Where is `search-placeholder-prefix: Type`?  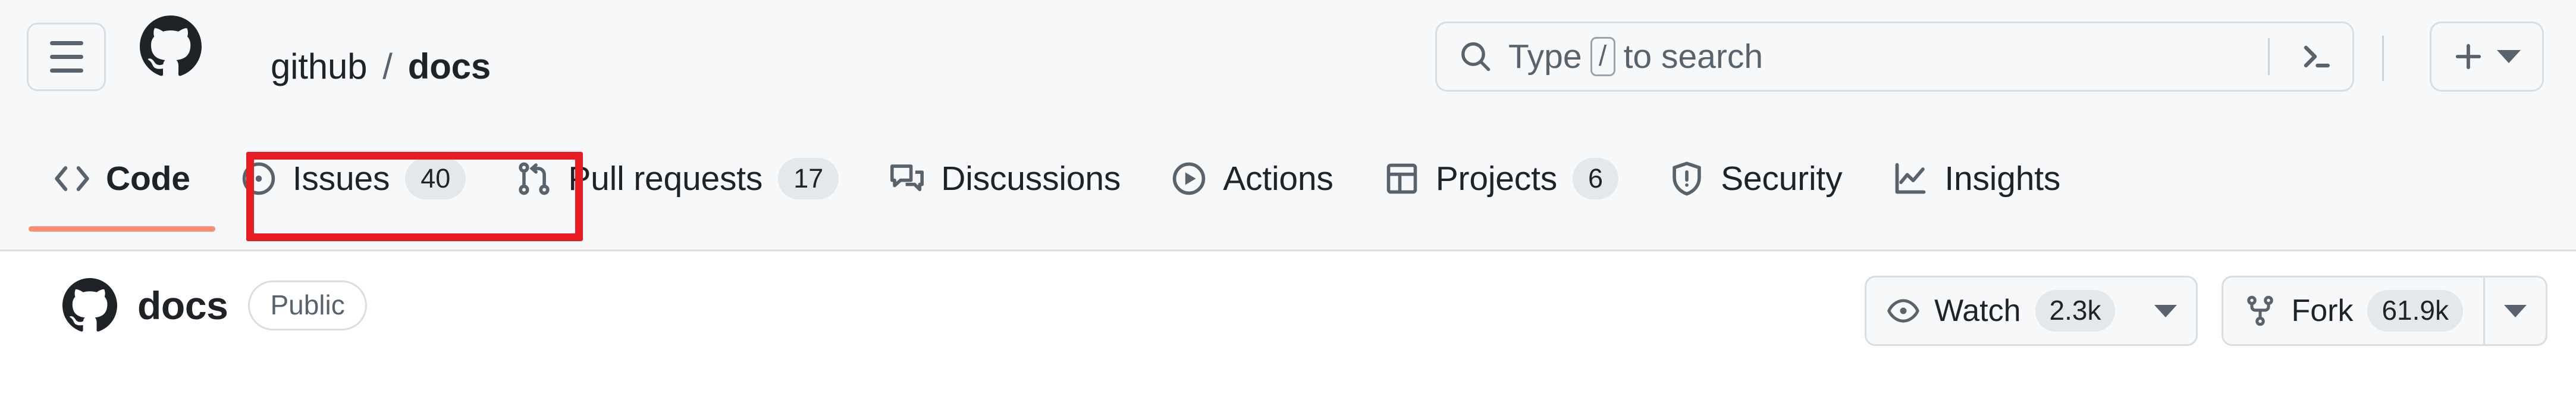 search-placeholder-prefix: Type is located at coordinates (1545, 57).